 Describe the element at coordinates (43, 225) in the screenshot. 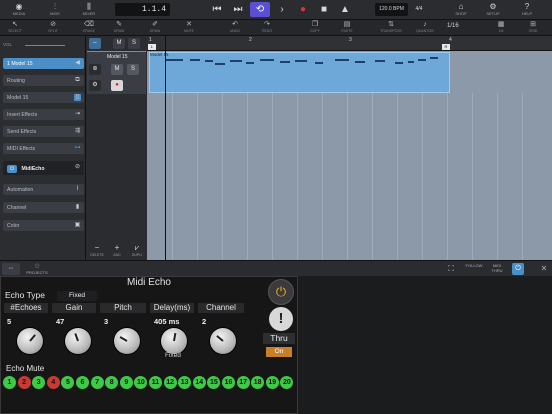

I see `inspector-color: Color ▣` at that location.